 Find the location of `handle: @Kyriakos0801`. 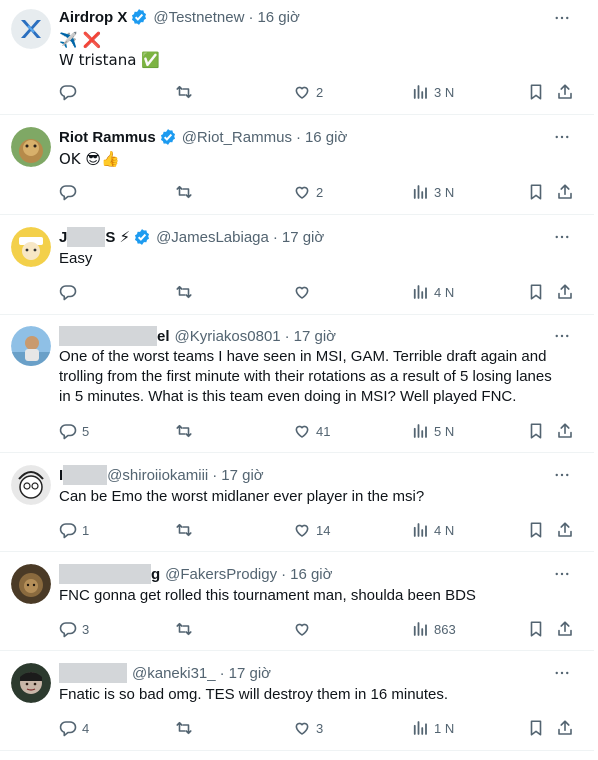

handle: @Kyriakos0801 is located at coordinates (228, 336).